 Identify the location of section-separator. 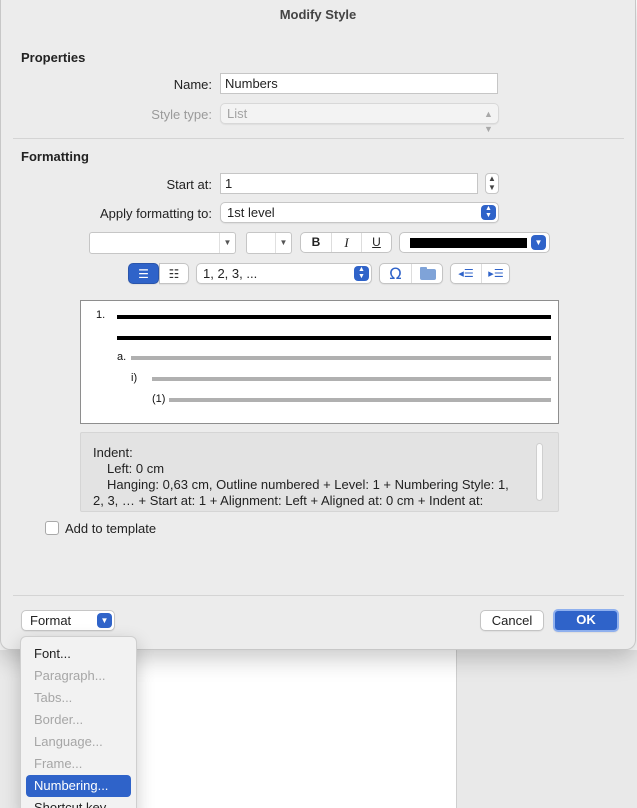
(318, 138).